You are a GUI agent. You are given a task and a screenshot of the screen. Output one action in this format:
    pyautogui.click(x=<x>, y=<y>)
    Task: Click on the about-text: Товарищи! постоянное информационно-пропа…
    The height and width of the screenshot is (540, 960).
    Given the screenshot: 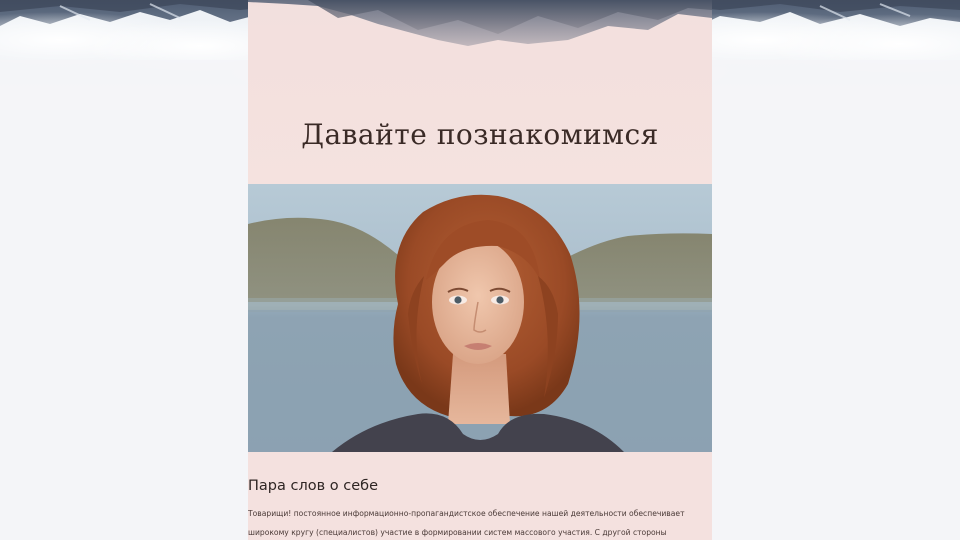 What is the action you would take?
    pyautogui.click(x=466, y=523)
    